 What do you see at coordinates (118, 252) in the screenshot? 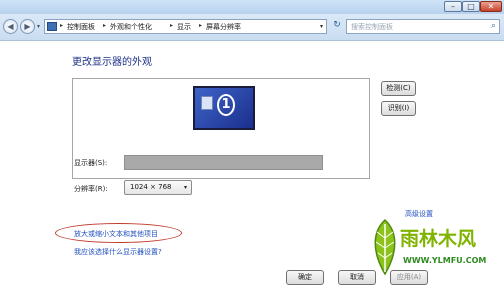
I see `display-settings-help-link: 我应该选择什么显示器设置?` at bounding box center [118, 252].